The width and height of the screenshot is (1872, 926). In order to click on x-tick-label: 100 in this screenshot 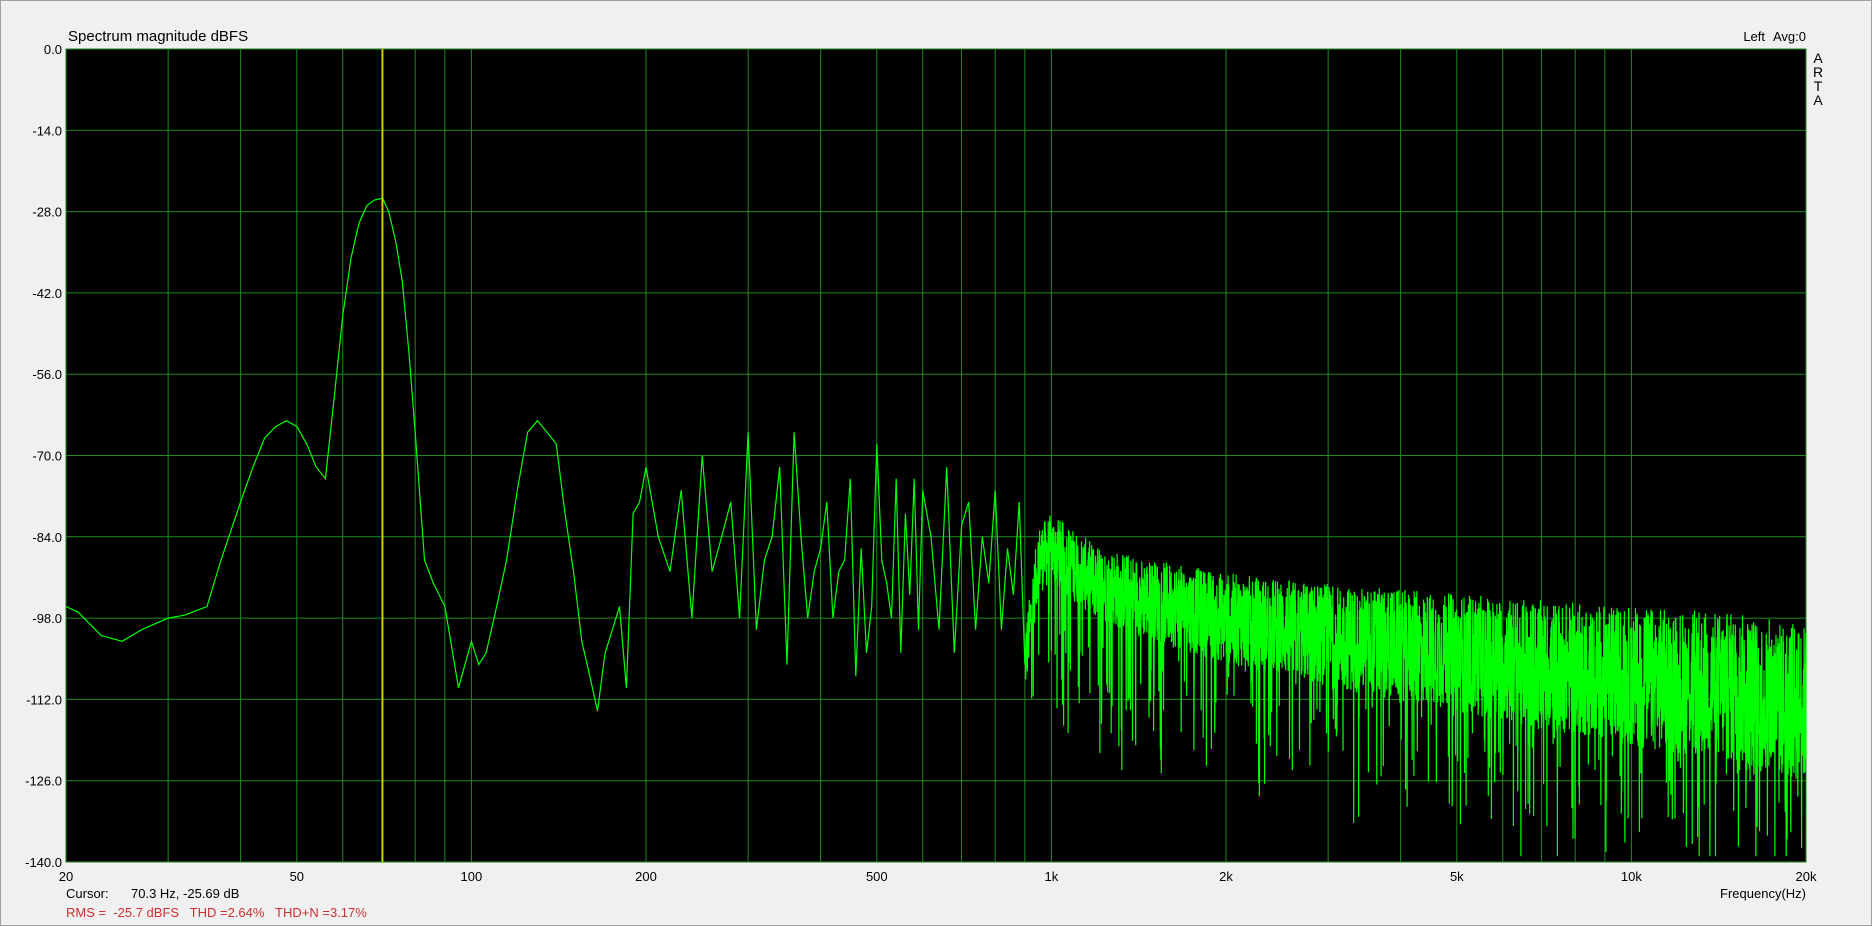, I will do `click(472, 876)`.